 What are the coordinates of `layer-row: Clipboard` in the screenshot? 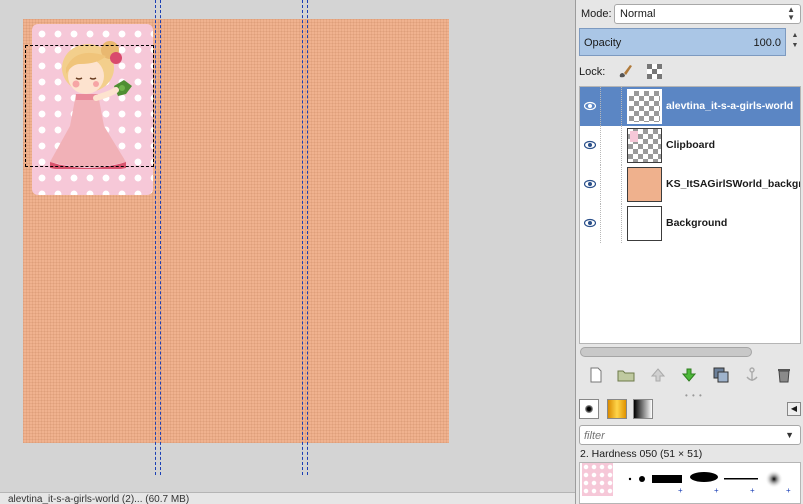 It's located at (690, 145).